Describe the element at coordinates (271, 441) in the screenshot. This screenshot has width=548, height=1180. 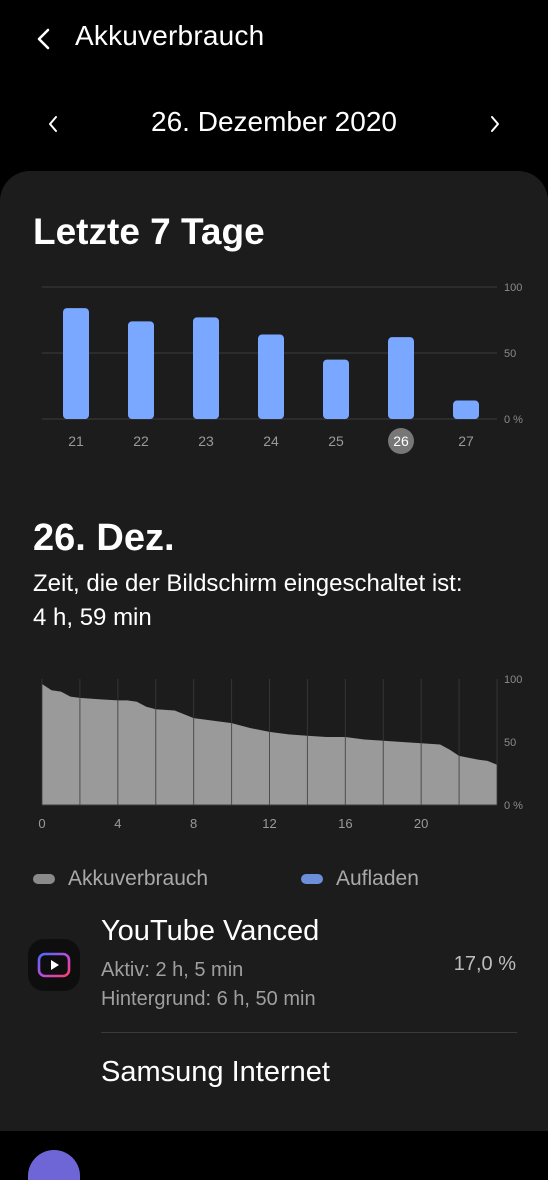
I see `x-tick-label: 24` at that location.